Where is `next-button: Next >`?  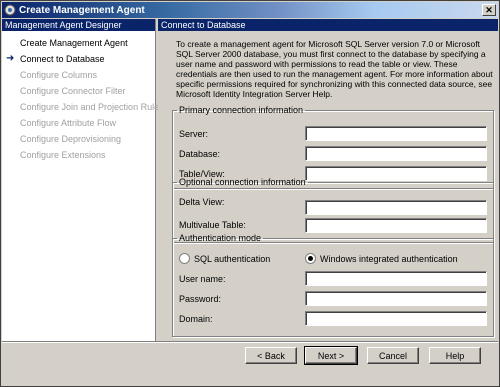 next-button: Next > is located at coordinates (331, 355).